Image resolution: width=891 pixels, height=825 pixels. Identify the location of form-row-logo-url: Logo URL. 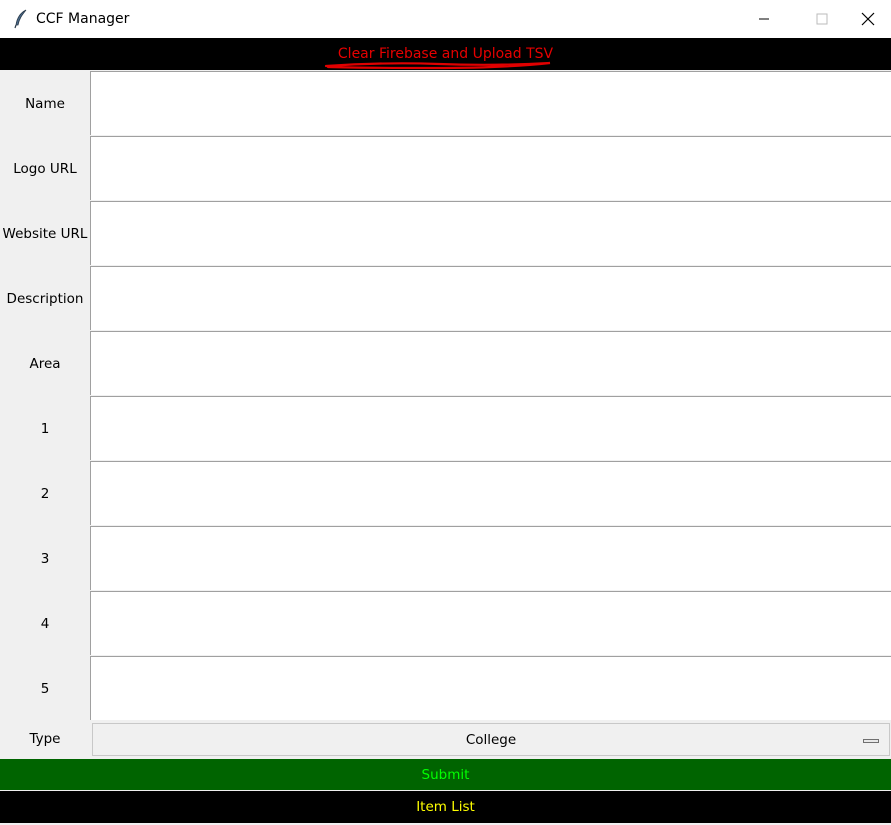
(445, 168).